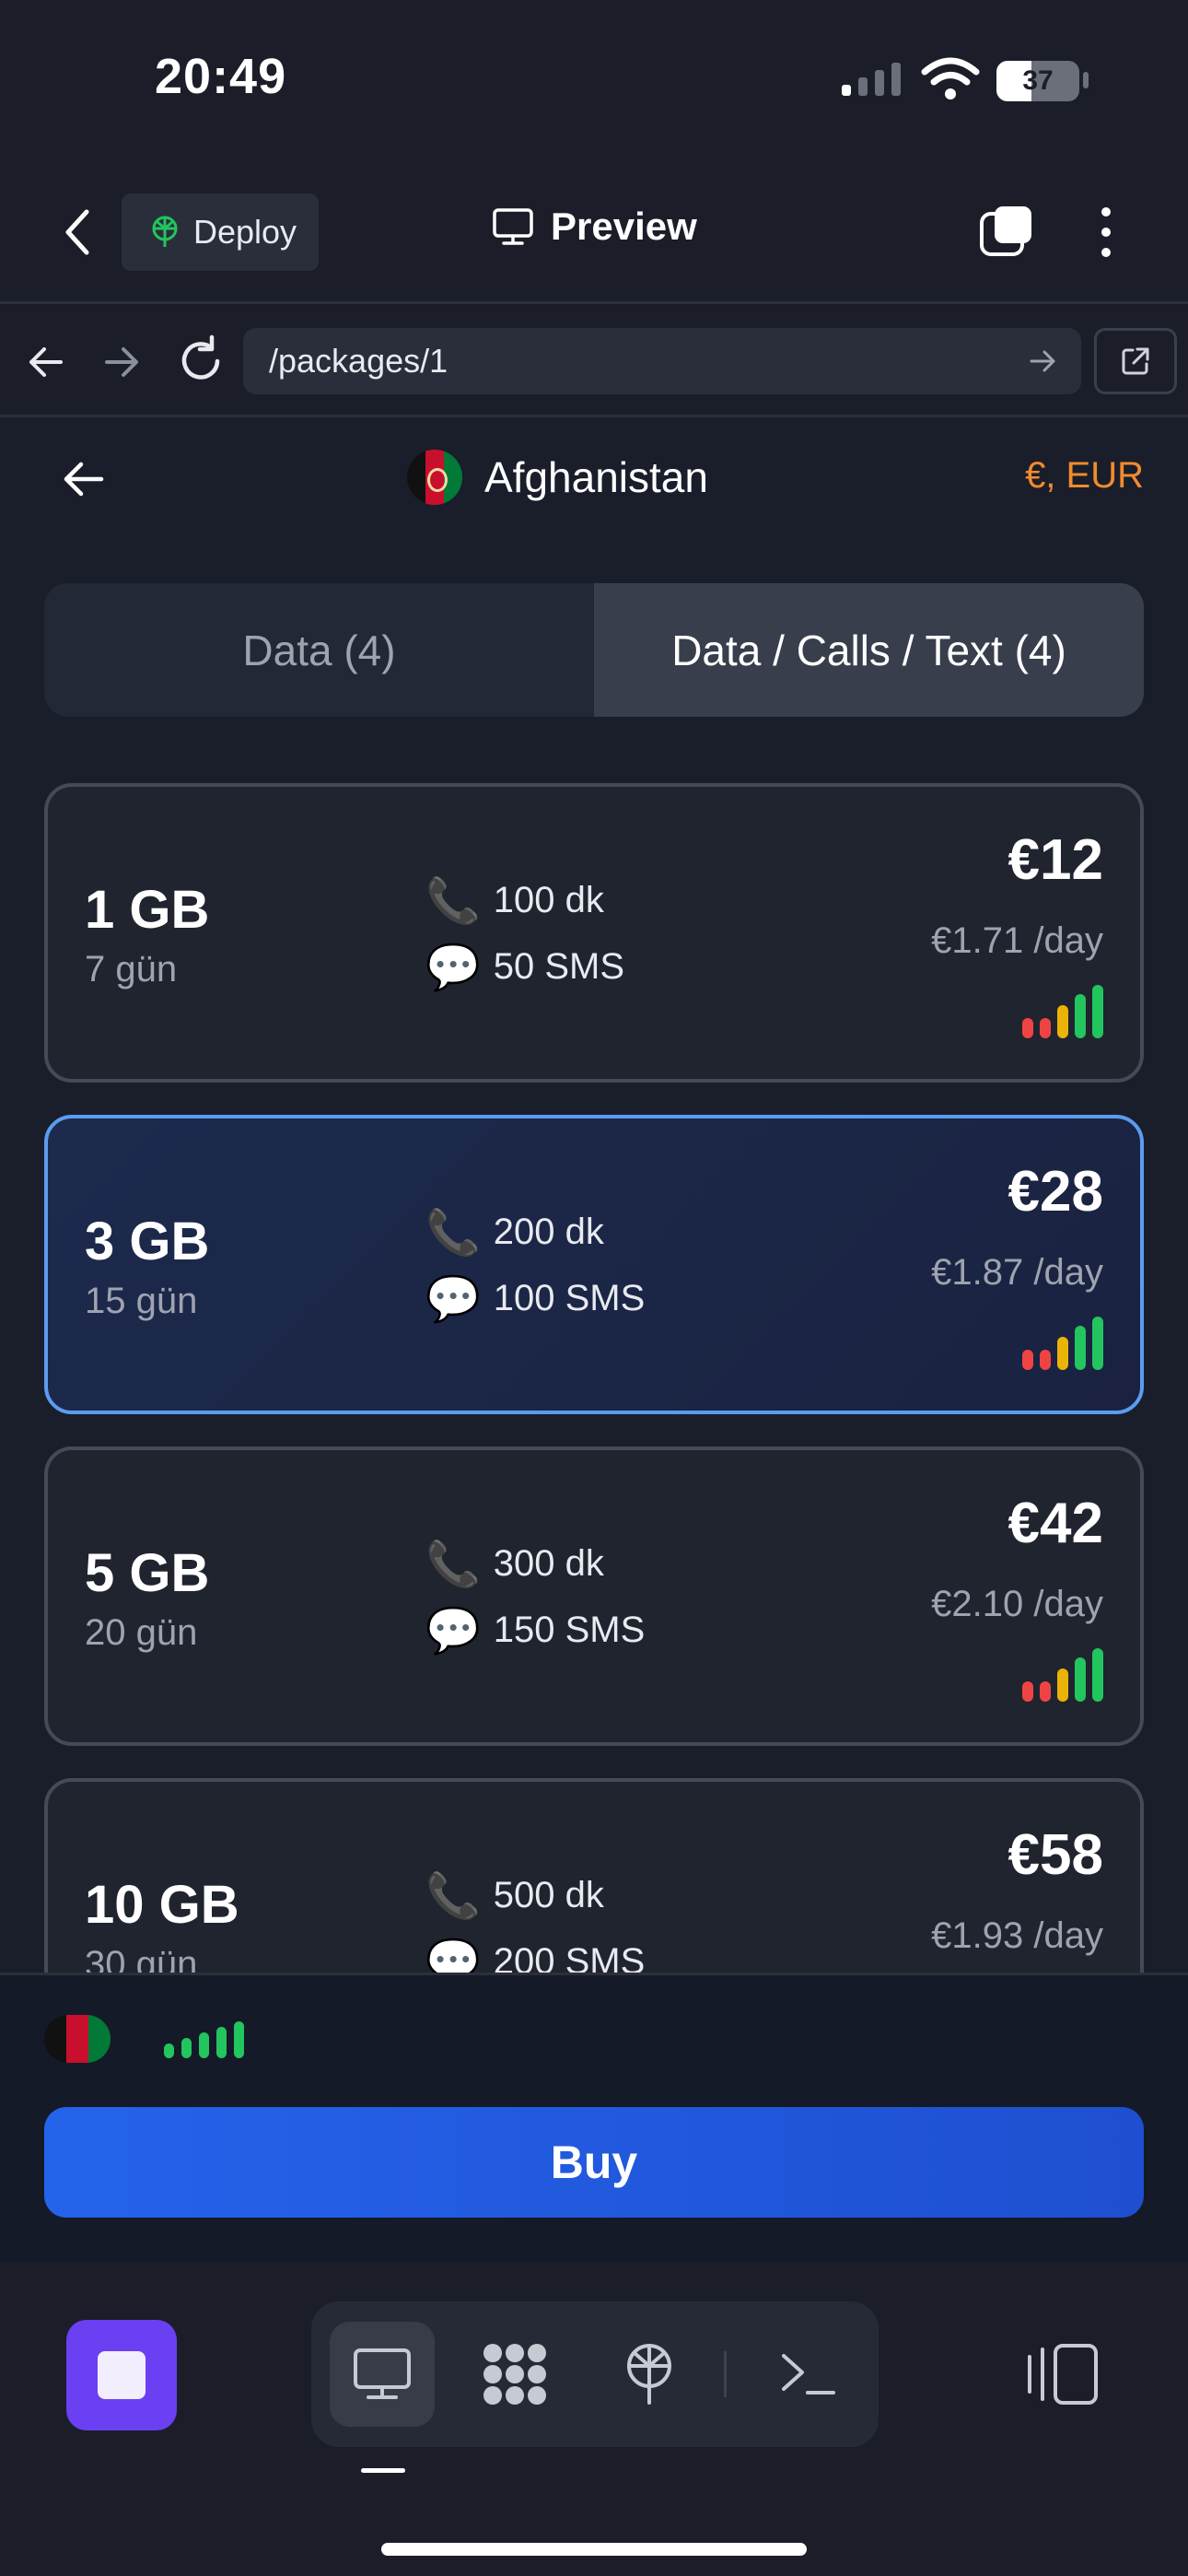  I want to click on package-sms: 💬 50 SMS, so click(524, 967).